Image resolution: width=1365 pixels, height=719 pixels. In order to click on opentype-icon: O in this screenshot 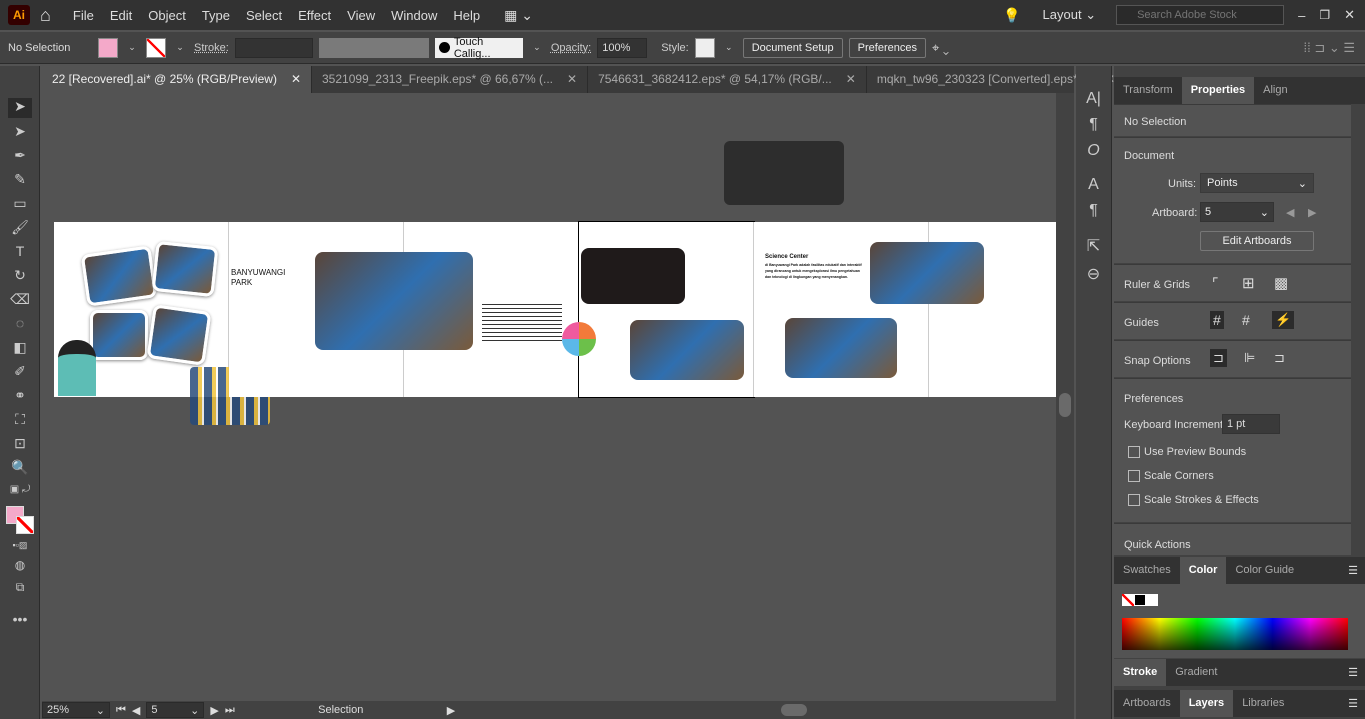, I will do `click(1093, 151)`.